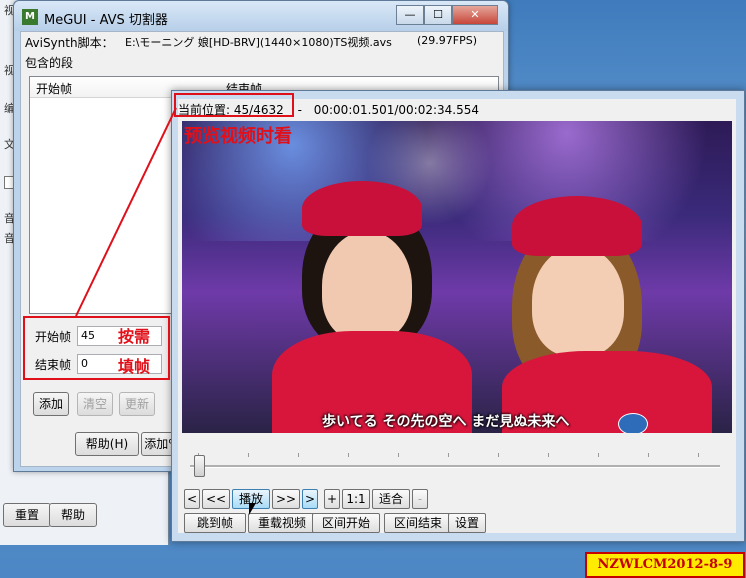 The width and height of the screenshot is (746, 578). What do you see at coordinates (310, 499) in the screenshot?
I see `next-frame-button: >` at bounding box center [310, 499].